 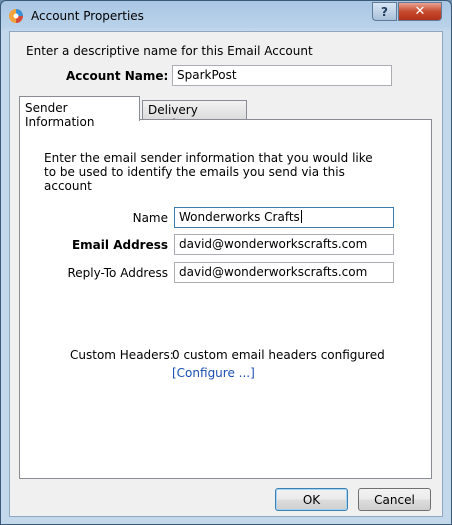 What do you see at coordinates (79, 112) in the screenshot?
I see `tab-sender-information: Sender Information` at bounding box center [79, 112].